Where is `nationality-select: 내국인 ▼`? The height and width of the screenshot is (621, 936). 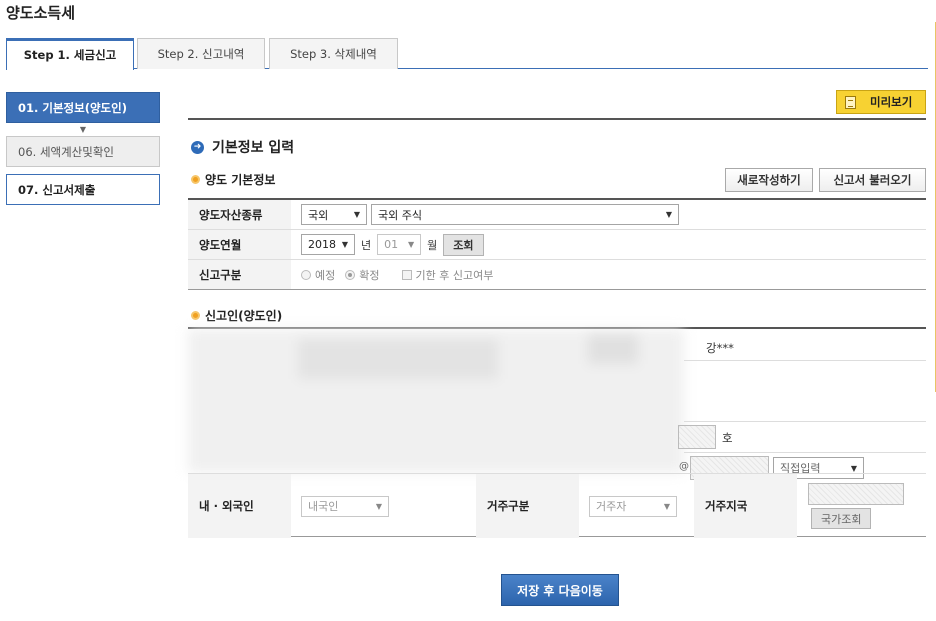 nationality-select: 내국인 ▼ is located at coordinates (345, 506).